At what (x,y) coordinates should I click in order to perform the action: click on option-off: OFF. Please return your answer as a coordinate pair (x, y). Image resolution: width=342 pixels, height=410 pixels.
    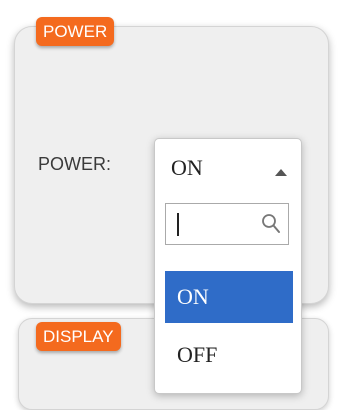
    Looking at the image, I should click on (229, 355).